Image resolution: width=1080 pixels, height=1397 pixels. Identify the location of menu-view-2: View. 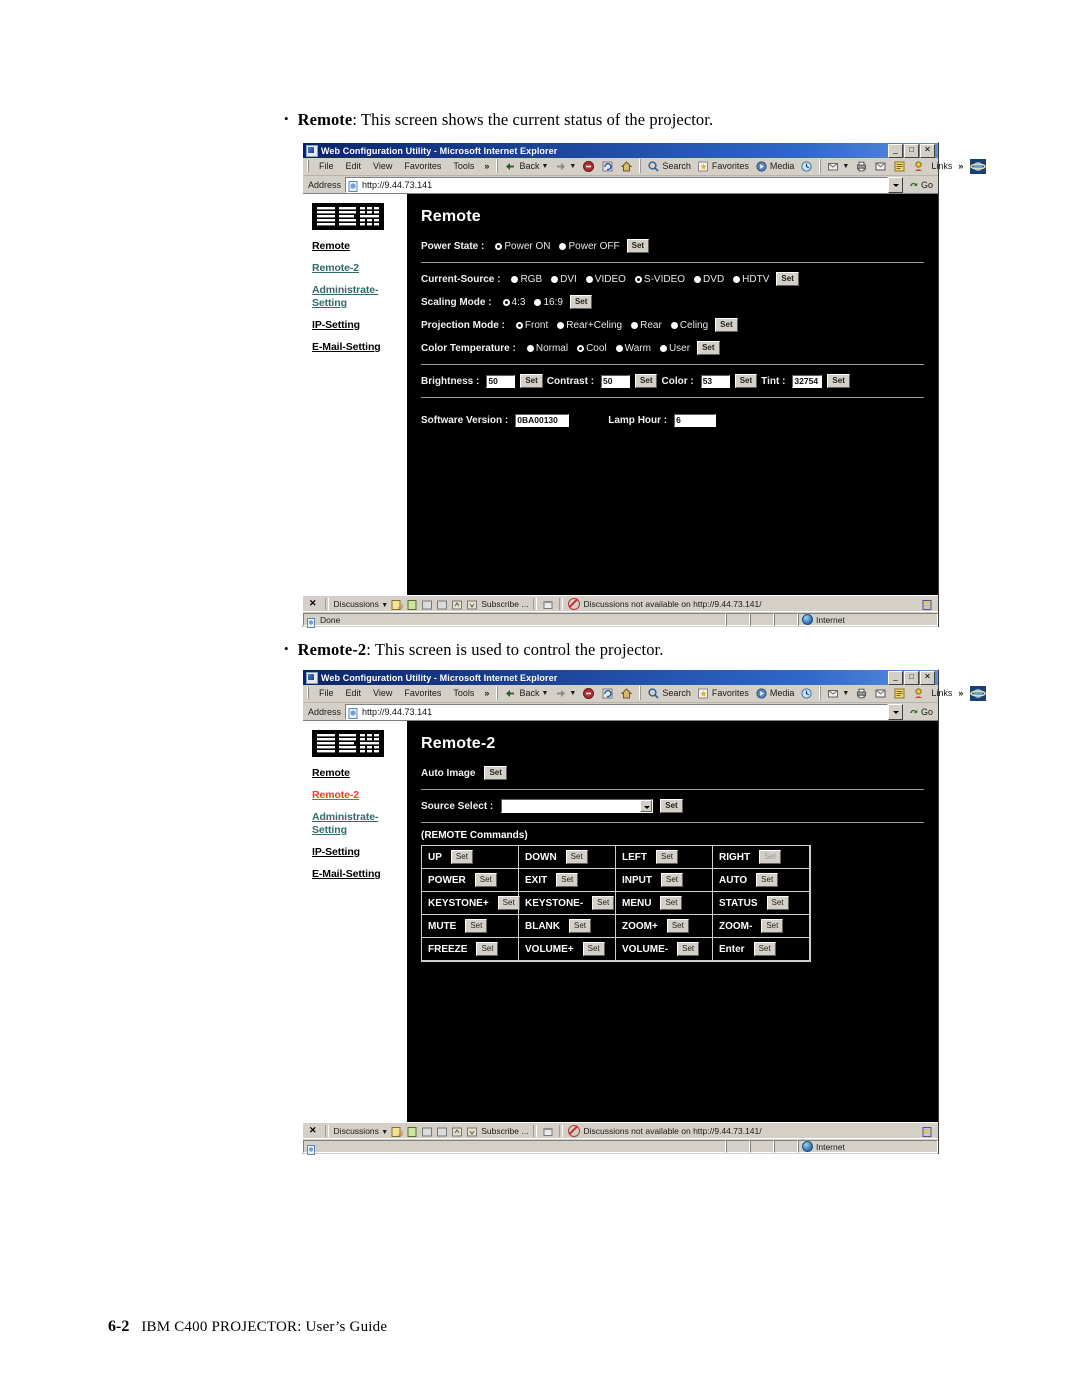
(382, 693).